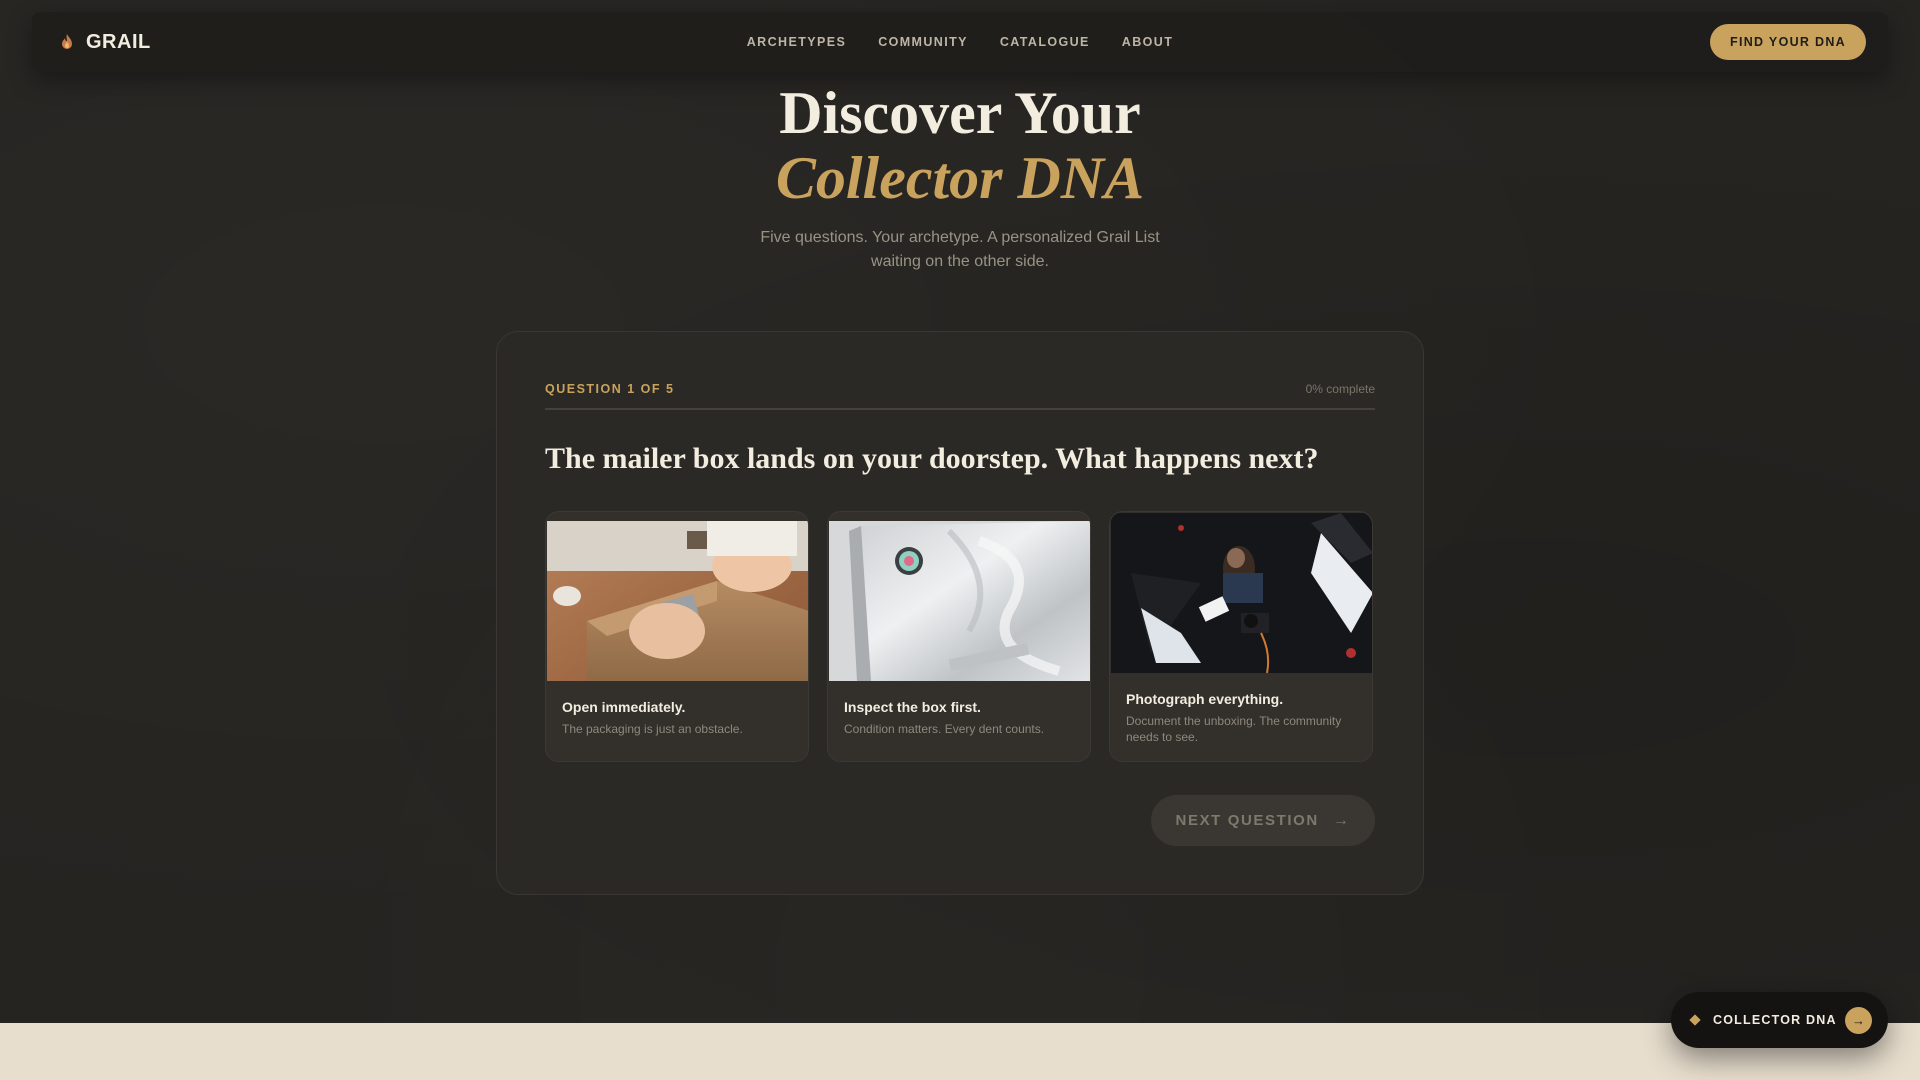  I want to click on option-title: Inspect the box first., so click(912, 707).